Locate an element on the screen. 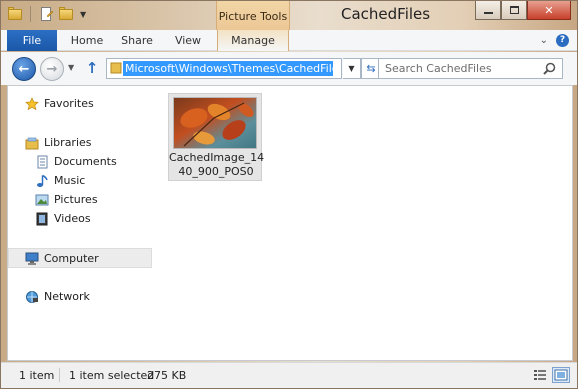  sidebar-item-label: Documents is located at coordinates (85, 161).